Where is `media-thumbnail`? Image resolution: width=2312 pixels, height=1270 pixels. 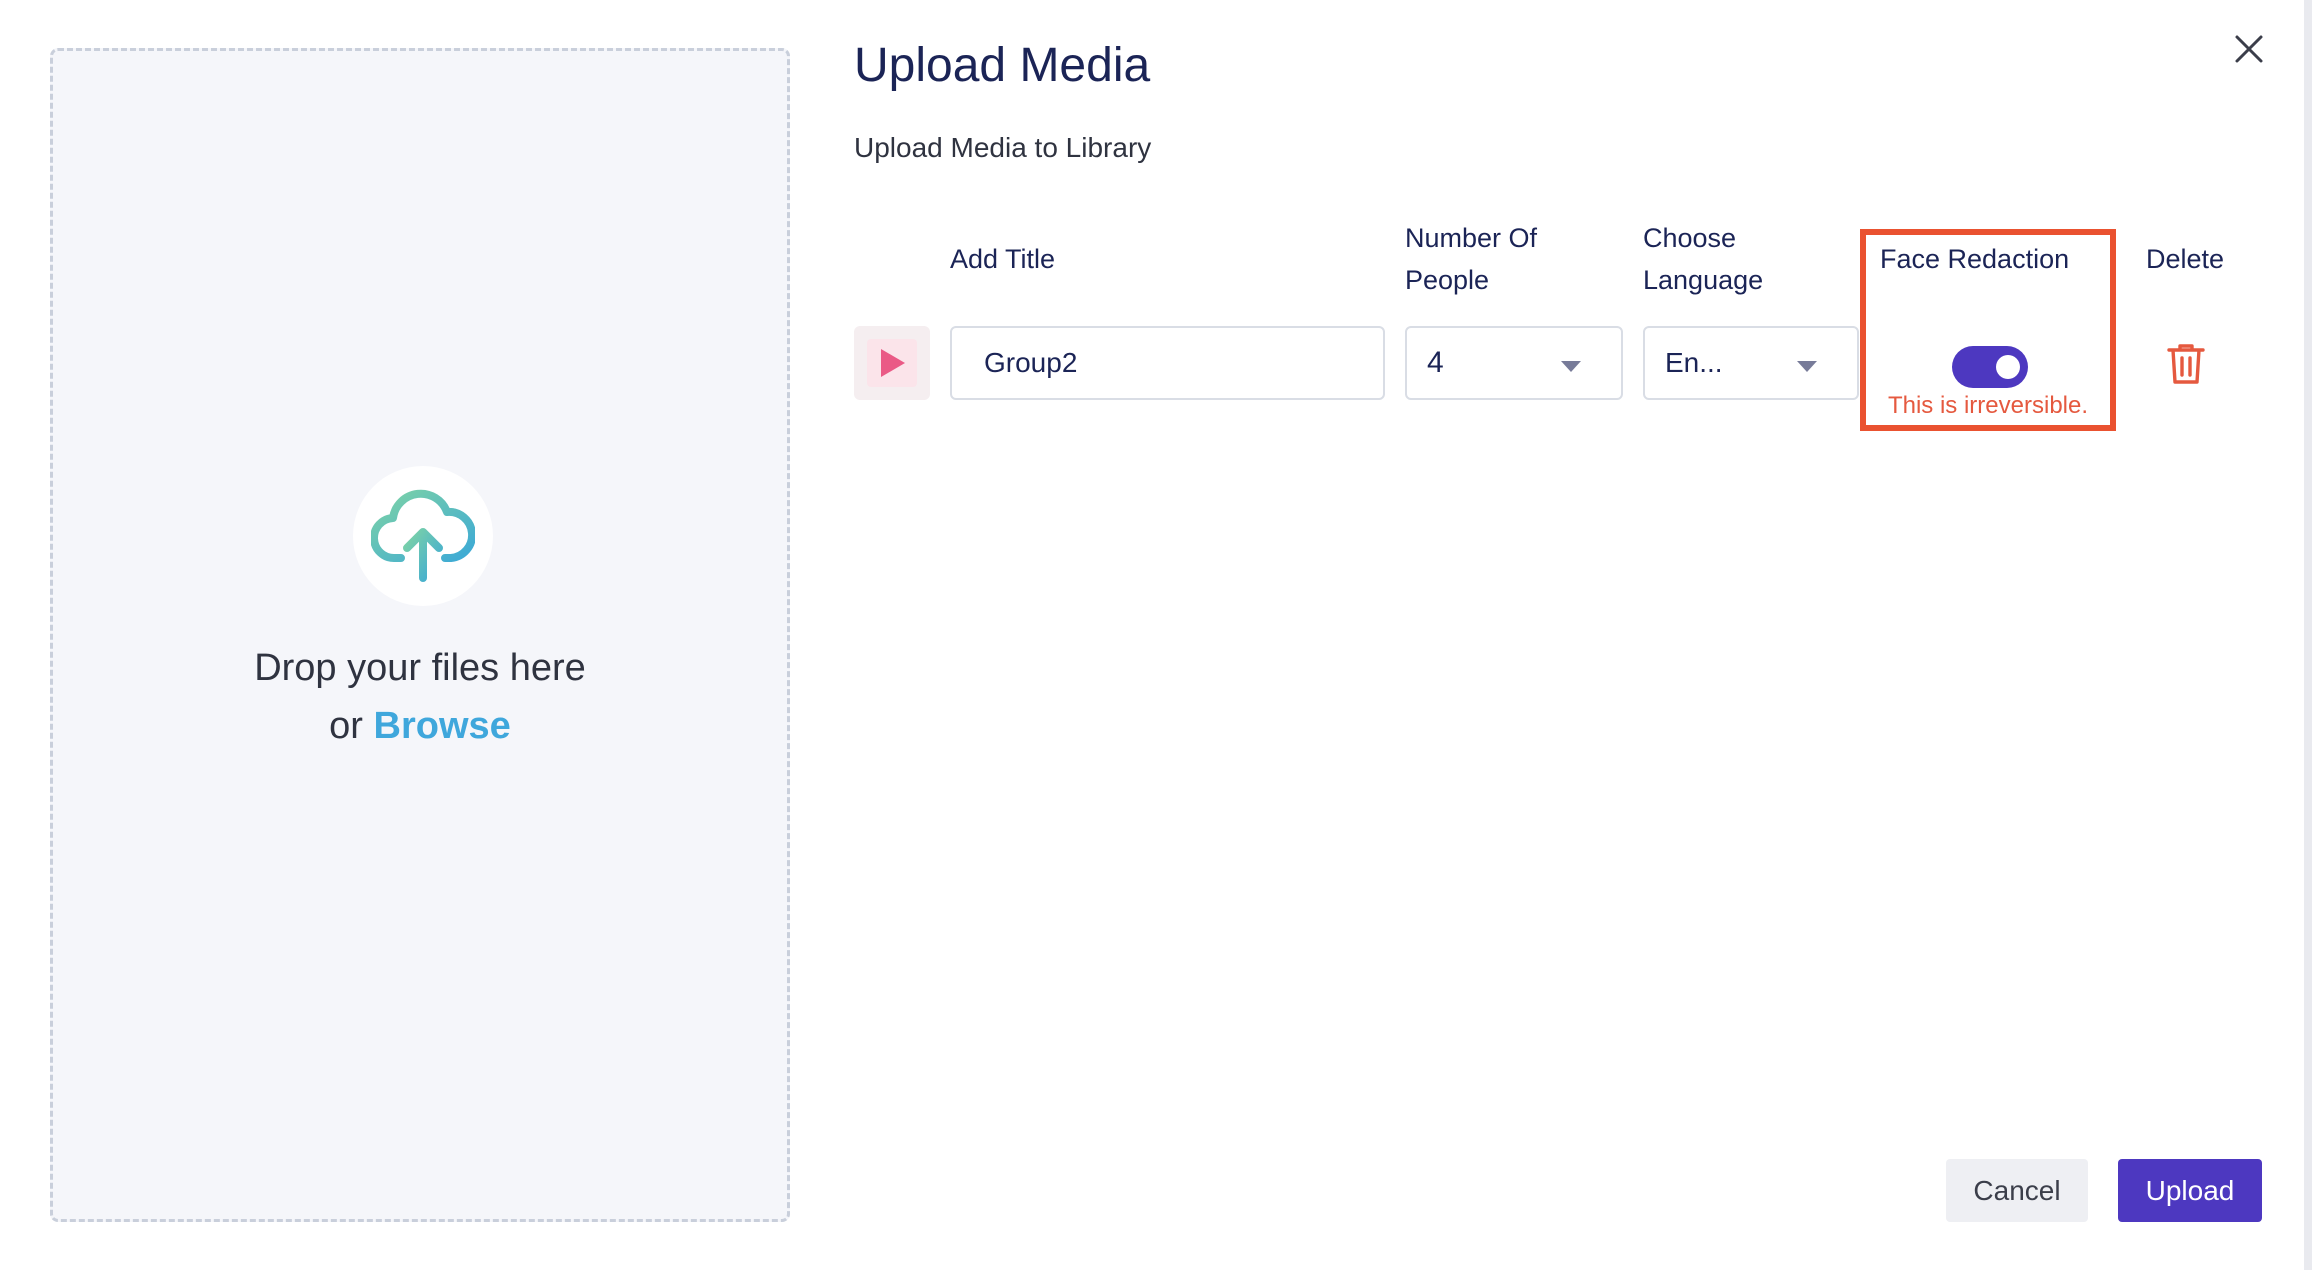 media-thumbnail is located at coordinates (892, 363).